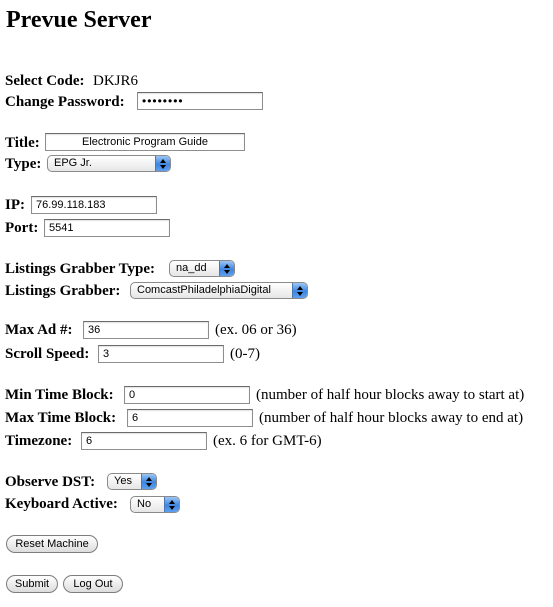 The image size is (553, 607). I want to click on scroll-speed-hint: (0-7), so click(245, 354).